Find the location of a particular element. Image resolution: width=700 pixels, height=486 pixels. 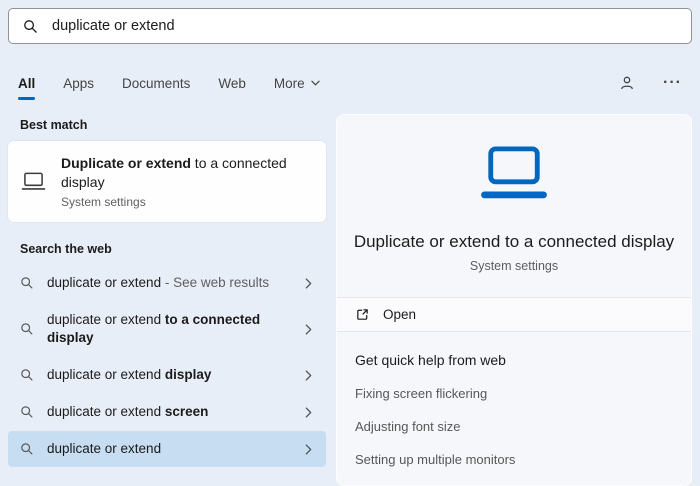

web-suggestion-row: duplicate or extend screen is located at coordinates (167, 412).